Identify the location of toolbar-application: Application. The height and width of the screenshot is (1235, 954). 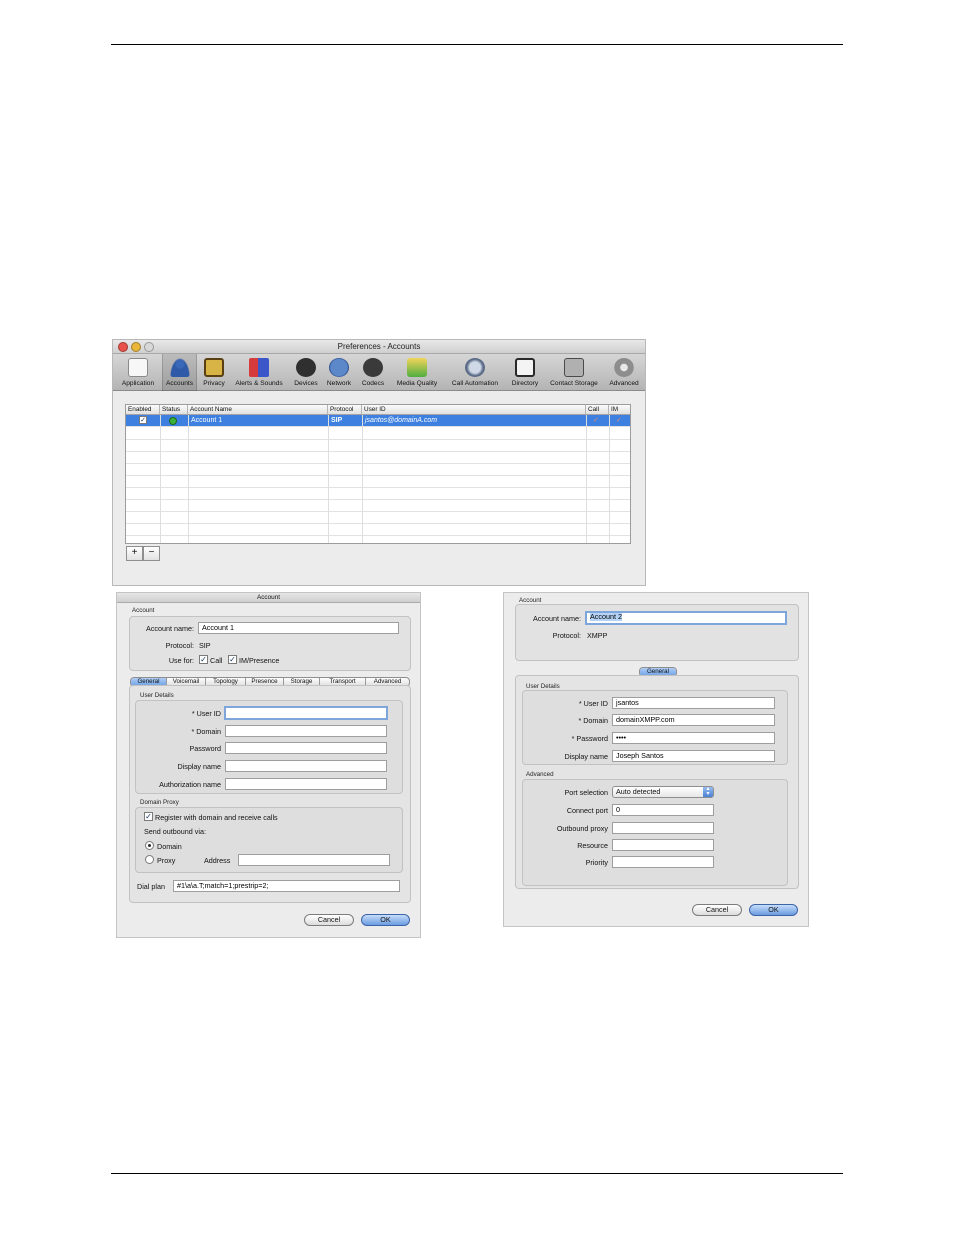
(138, 372).